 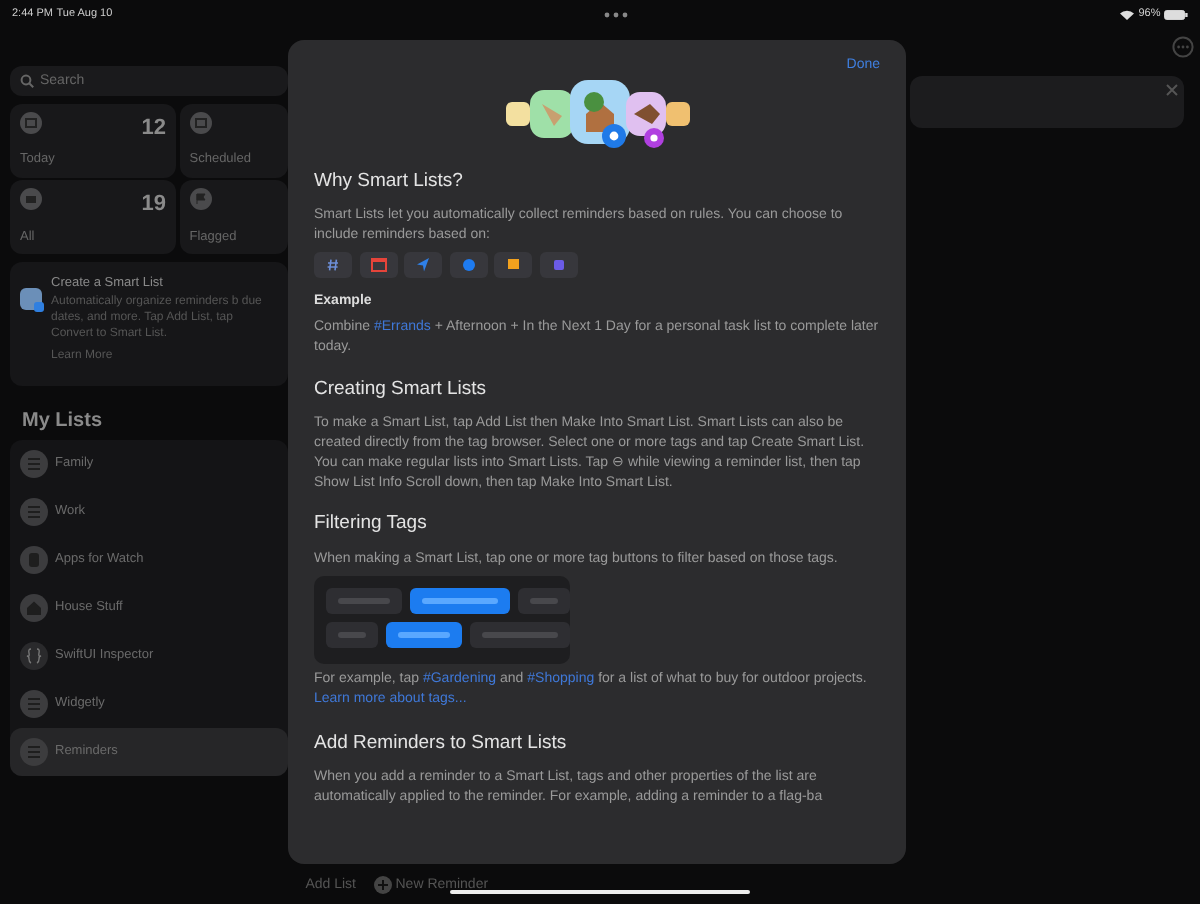 What do you see at coordinates (441, 743) in the screenshot?
I see `section-heading: Add Reminders to Smart Lists` at bounding box center [441, 743].